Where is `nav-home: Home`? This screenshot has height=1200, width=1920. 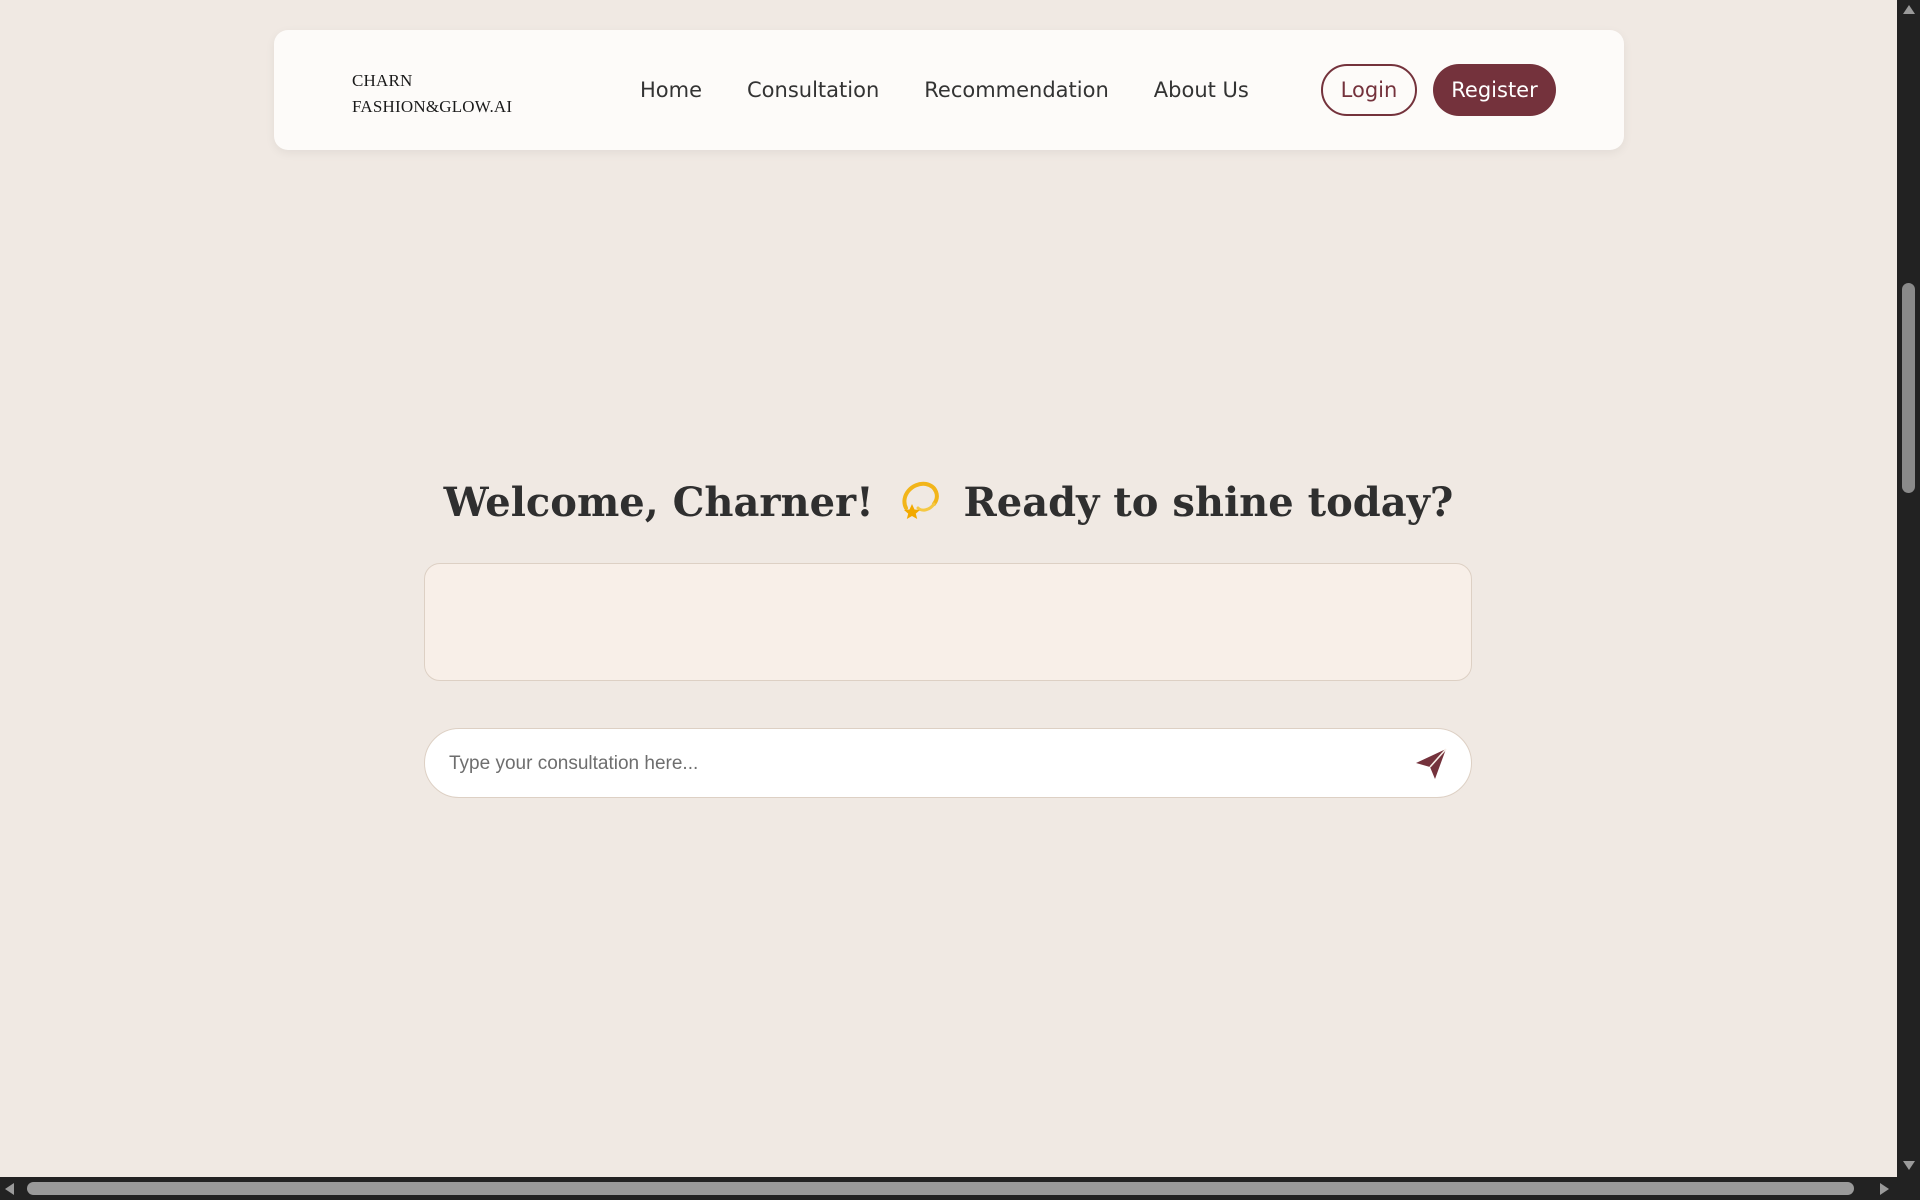 nav-home: Home is located at coordinates (671, 90).